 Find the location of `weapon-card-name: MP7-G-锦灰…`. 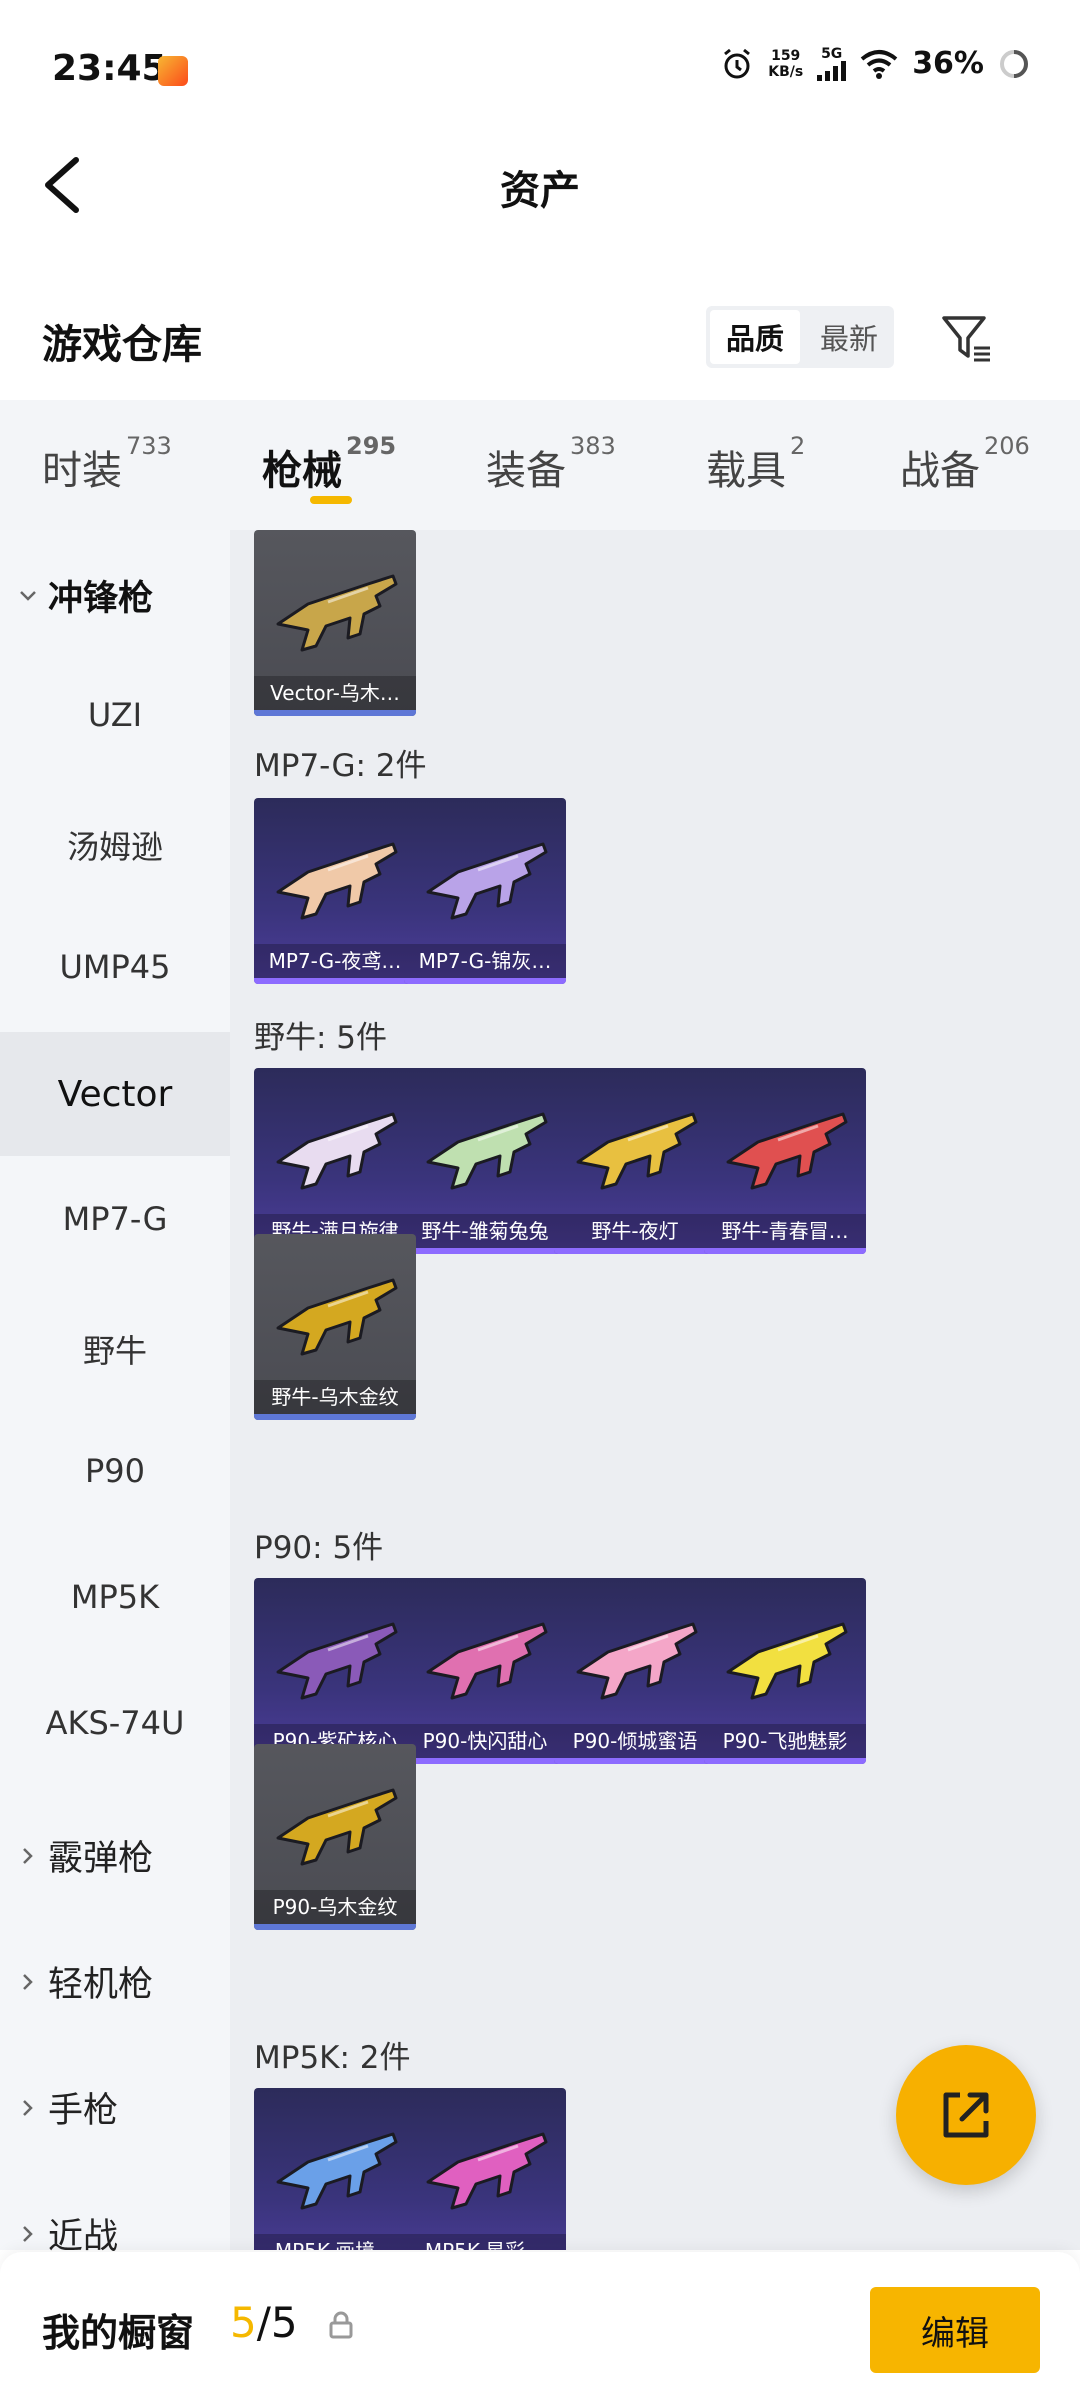

weapon-card-name: MP7-G-锦灰… is located at coordinates (485, 961).